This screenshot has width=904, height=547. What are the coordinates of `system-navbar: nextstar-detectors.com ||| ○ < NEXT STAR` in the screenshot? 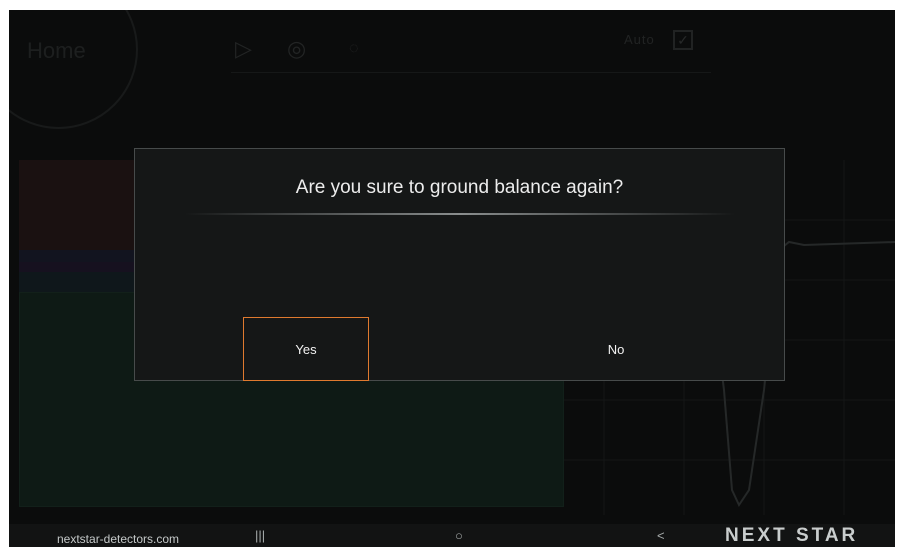 It's located at (452, 535).